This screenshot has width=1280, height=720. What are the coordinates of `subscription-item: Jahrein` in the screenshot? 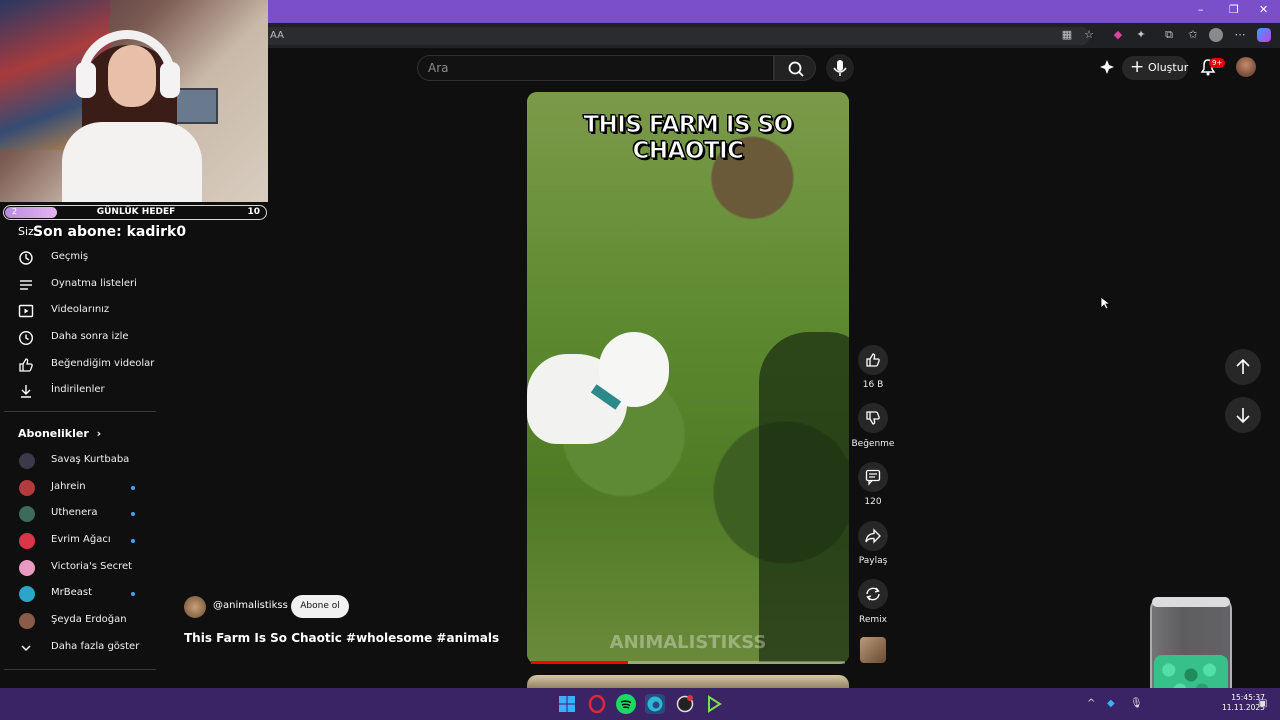 It's located at (78, 488).